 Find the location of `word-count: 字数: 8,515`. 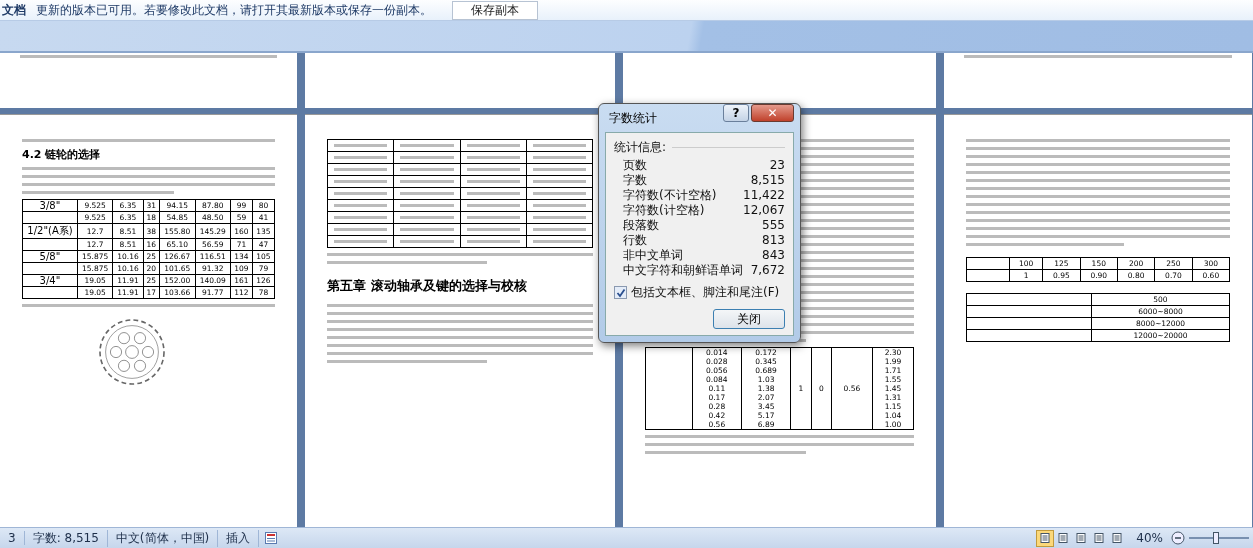

word-count: 字数: 8,515 is located at coordinates (66, 538).